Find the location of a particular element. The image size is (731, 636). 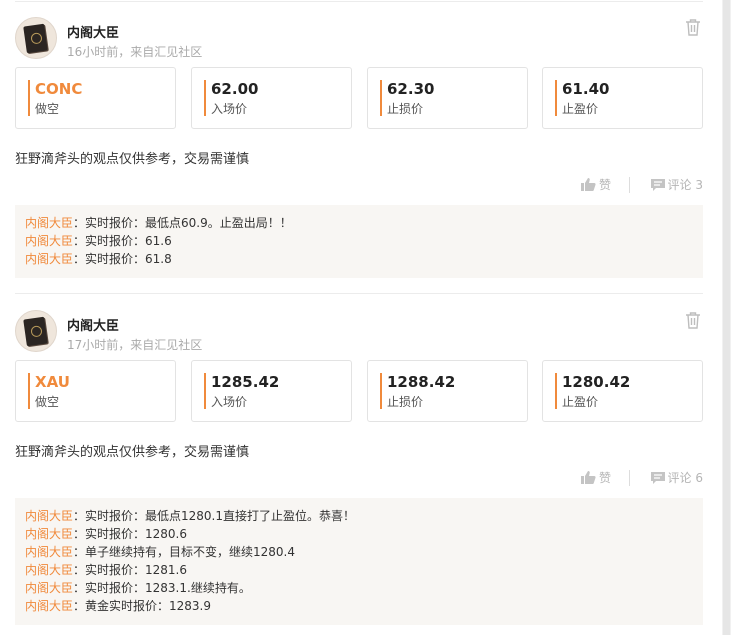

reply-item: 内阁大臣：实时报价：61.6 is located at coordinates (158, 241).